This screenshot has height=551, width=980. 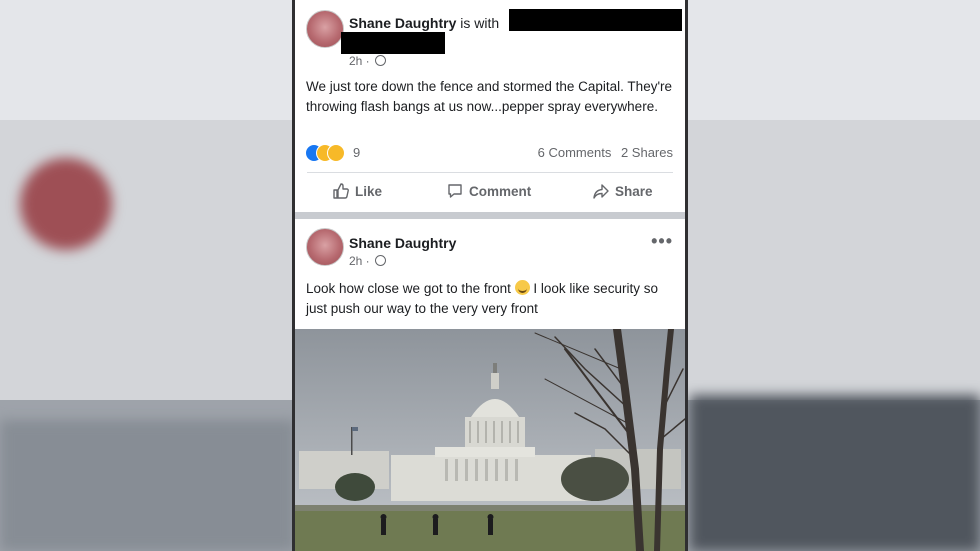 What do you see at coordinates (835, 473) in the screenshot?
I see `background-dark-region-right` at bounding box center [835, 473].